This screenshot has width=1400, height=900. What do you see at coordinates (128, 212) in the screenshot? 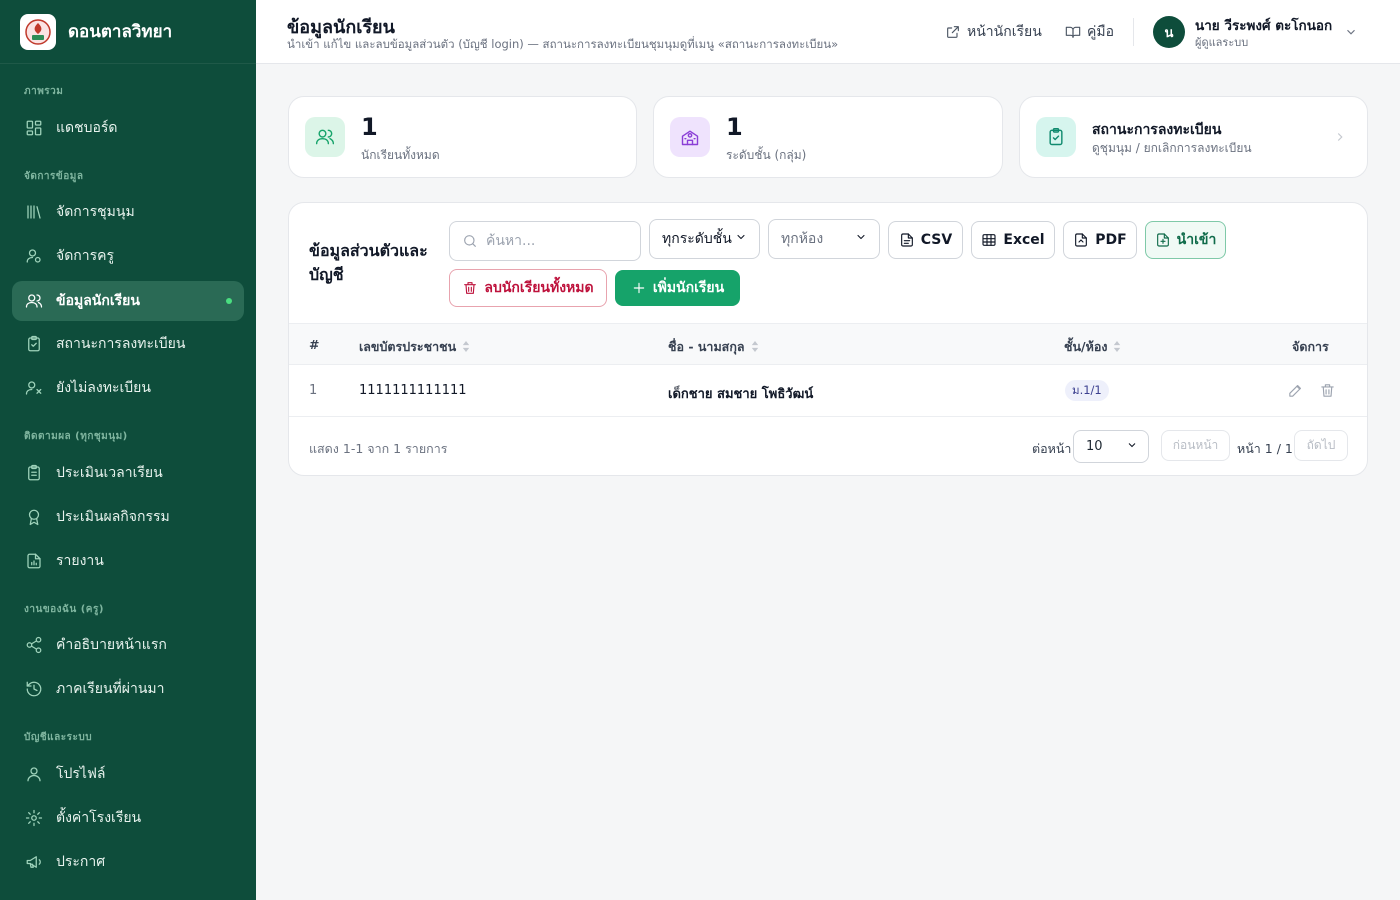
I see `sidebar-item-clubs: จัดการชุมนุม` at bounding box center [128, 212].